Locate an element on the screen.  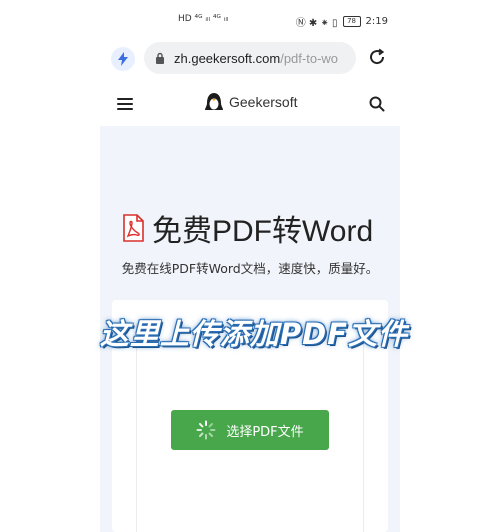
url-domain: zh.geekersoft.com is located at coordinates (227, 58).